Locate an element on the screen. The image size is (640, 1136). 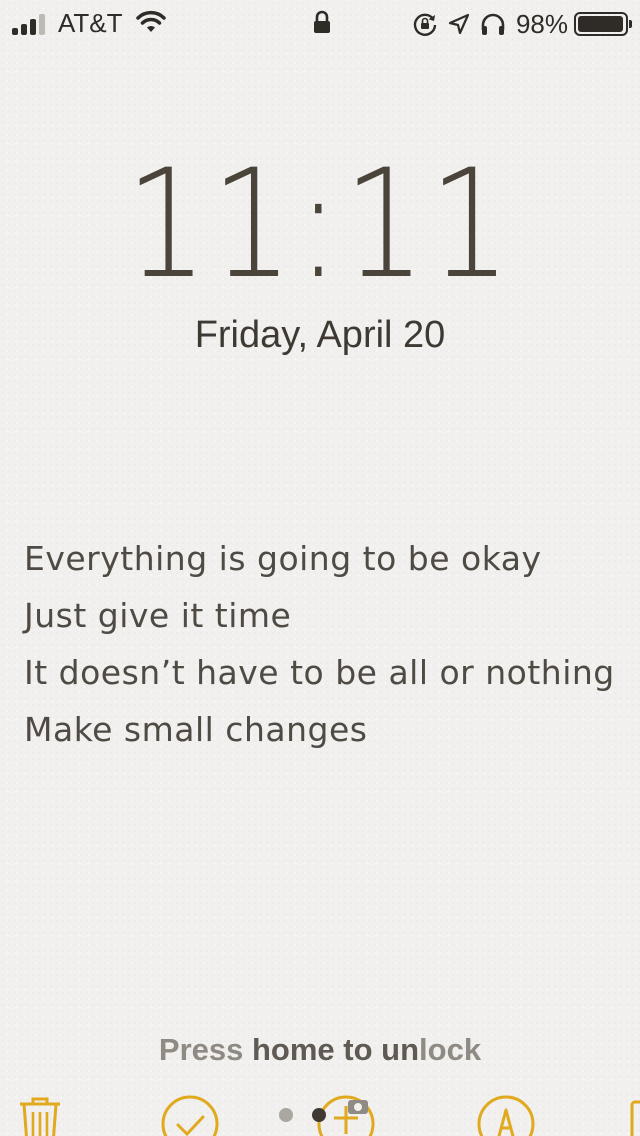
unlock-hint-prefix: Press is located at coordinates (205, 1049).